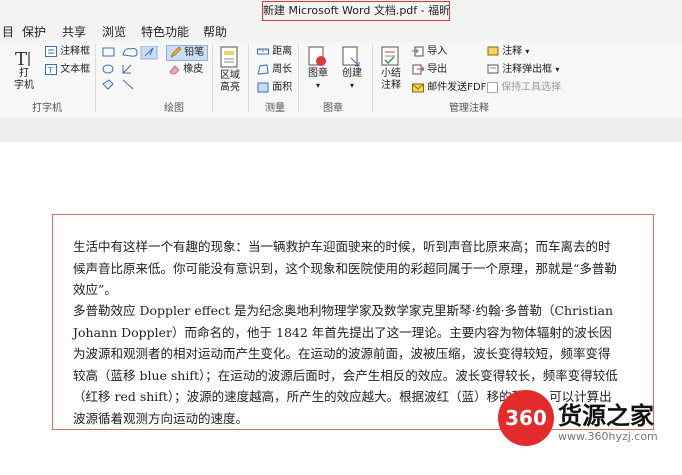 This screenshot has width=682, height=475. What do you see at coordinates (51, 51) in the screenshot?
I see `comment-box-icon` at bounding box center [51, 51].